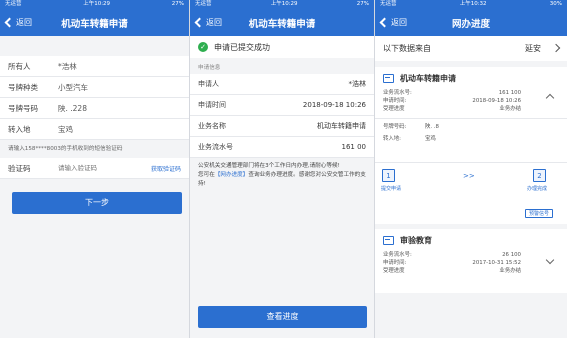 Image resolution: width=567 pixels, height=338 pixels. What do you see at coordinates (209, 68) in the screenshot?
I see `section-label: 申请信息` at bounding box center [209, 68].